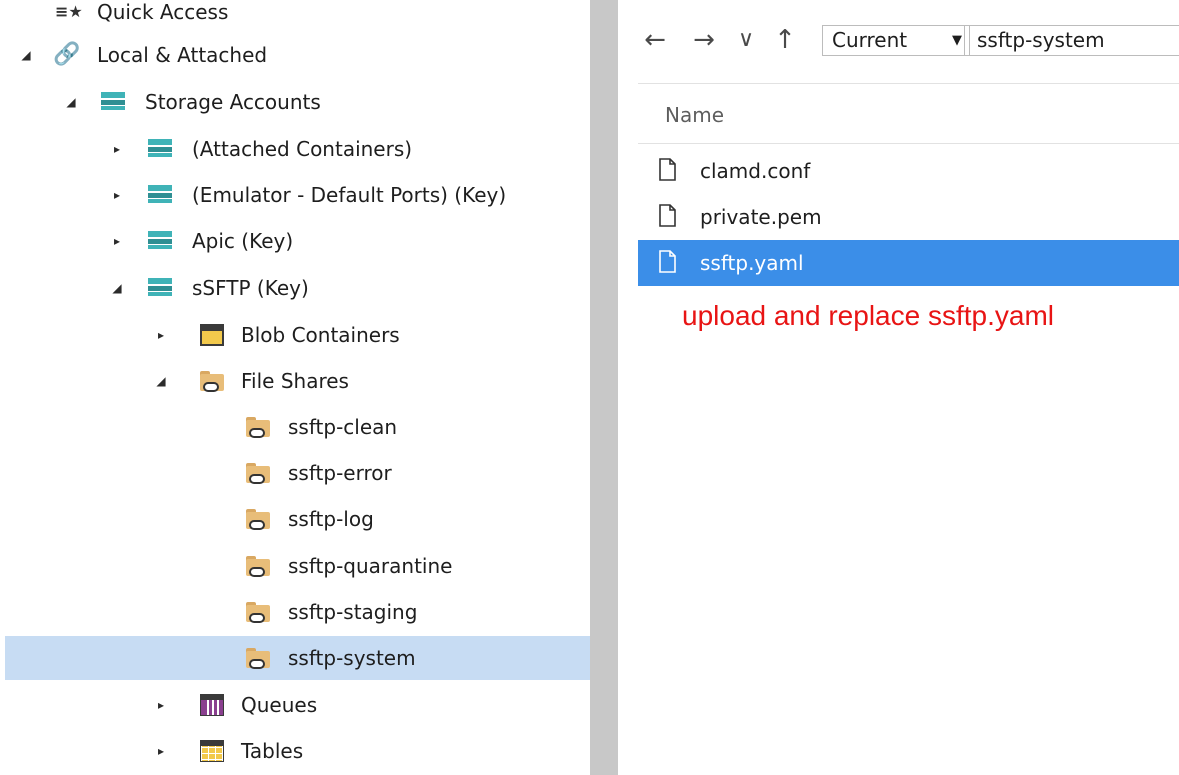 This screenshot has width=1179, height=775. What do you see at coordinates (755, 171) in the screenshot?
I see `file-name: clamd.conf` at bounding box center [755, 171].